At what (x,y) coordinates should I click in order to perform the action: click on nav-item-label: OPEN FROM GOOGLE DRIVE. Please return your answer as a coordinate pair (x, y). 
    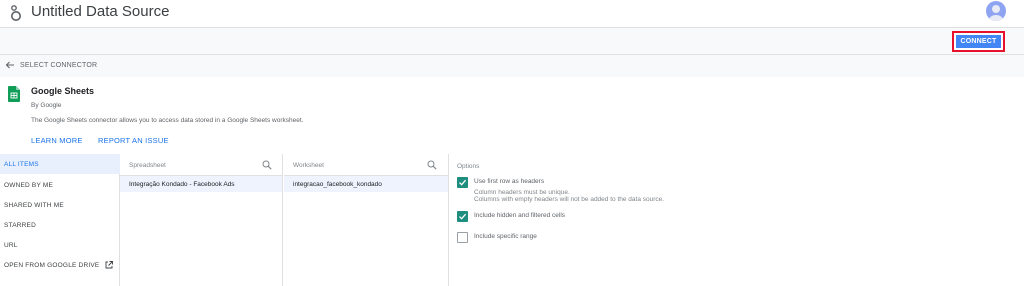
    Looking at the image, I should click on (52, 265).